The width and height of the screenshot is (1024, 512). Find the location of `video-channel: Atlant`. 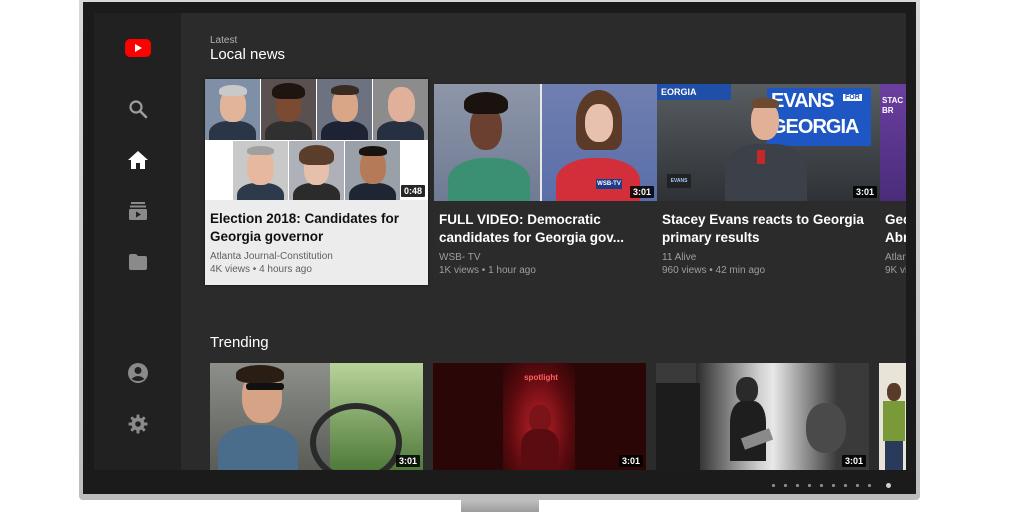

video-channel: Atlant is located at coordinates (895, 257).